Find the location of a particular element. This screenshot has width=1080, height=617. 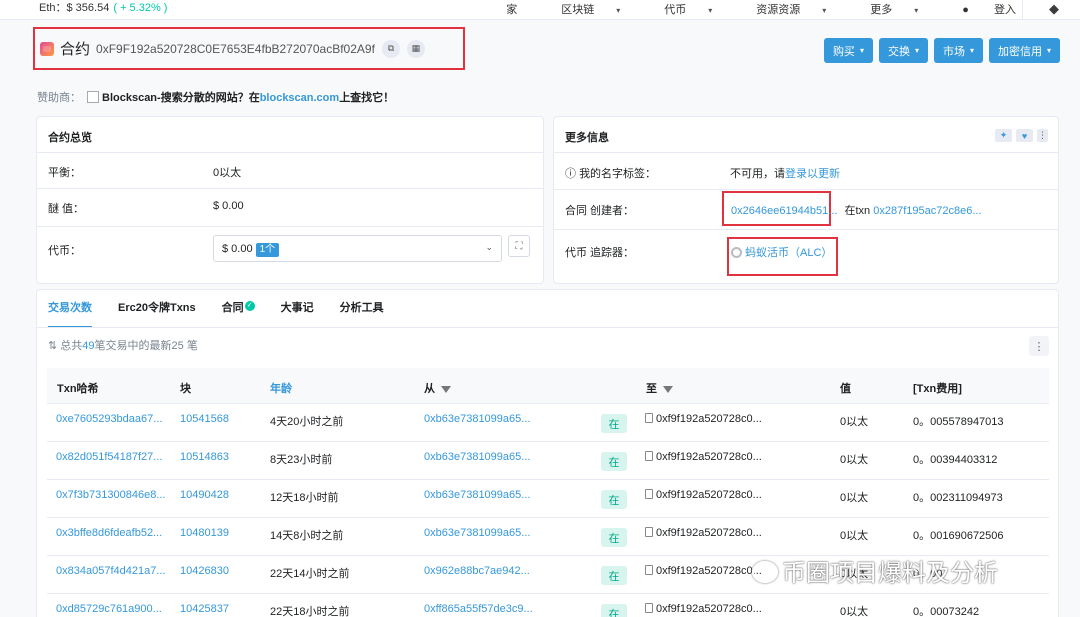

watermark: 币圈项目爆料及分析 is located at coordinates (875, 570).